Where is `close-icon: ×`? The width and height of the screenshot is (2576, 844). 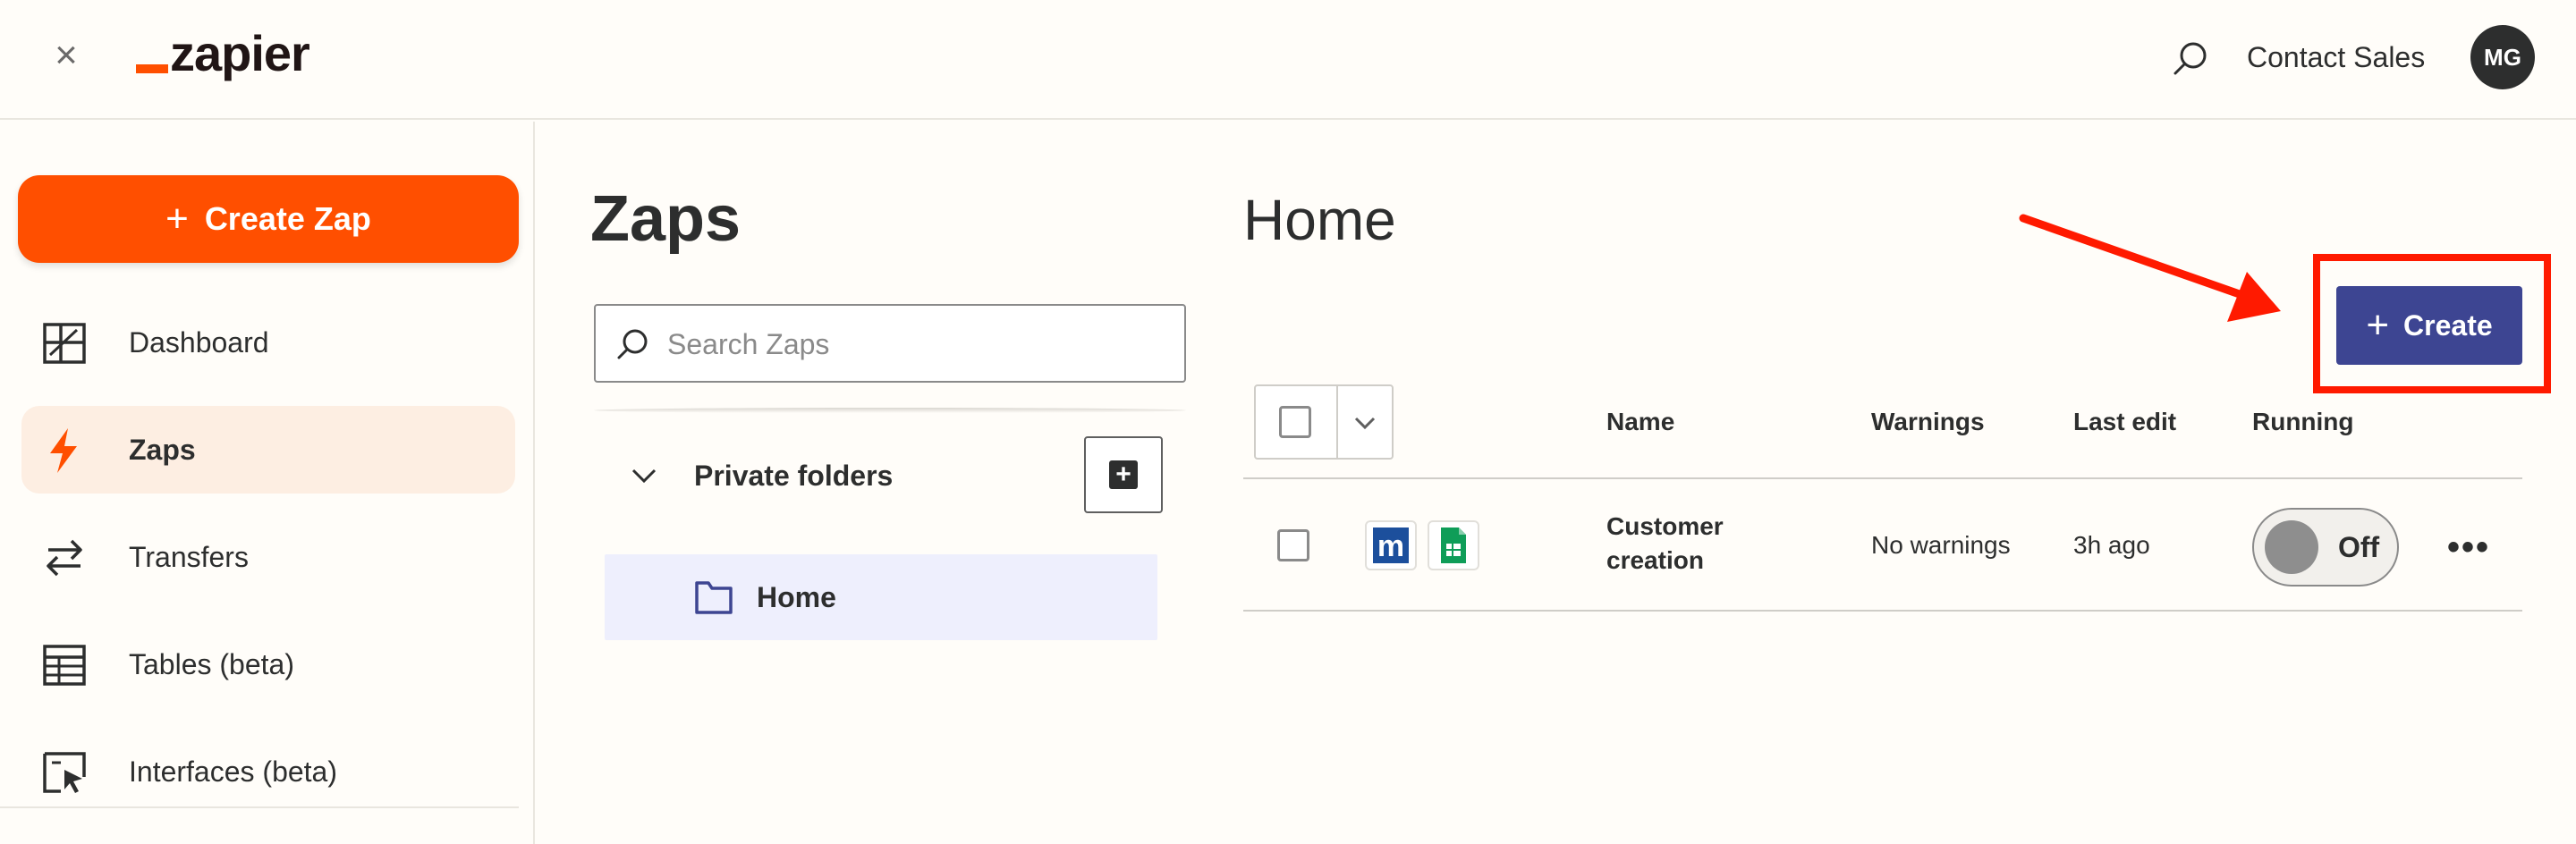
close-icon: × is located at coordinates (66, 55).